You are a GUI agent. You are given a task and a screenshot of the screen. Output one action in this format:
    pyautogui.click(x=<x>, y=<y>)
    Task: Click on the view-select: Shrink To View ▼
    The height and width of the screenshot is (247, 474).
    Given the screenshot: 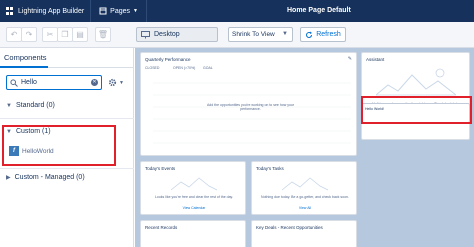 What is the action you would take?
    pyautogui.click(x=260, y=34)
    